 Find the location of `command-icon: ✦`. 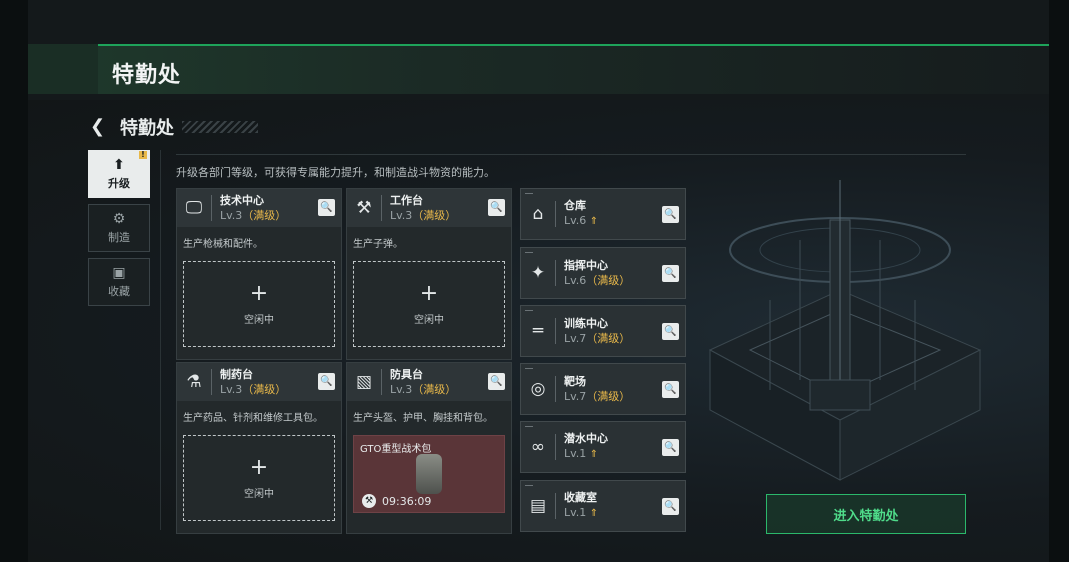

command-icon: ✦ is located at coordinates (538, 273).